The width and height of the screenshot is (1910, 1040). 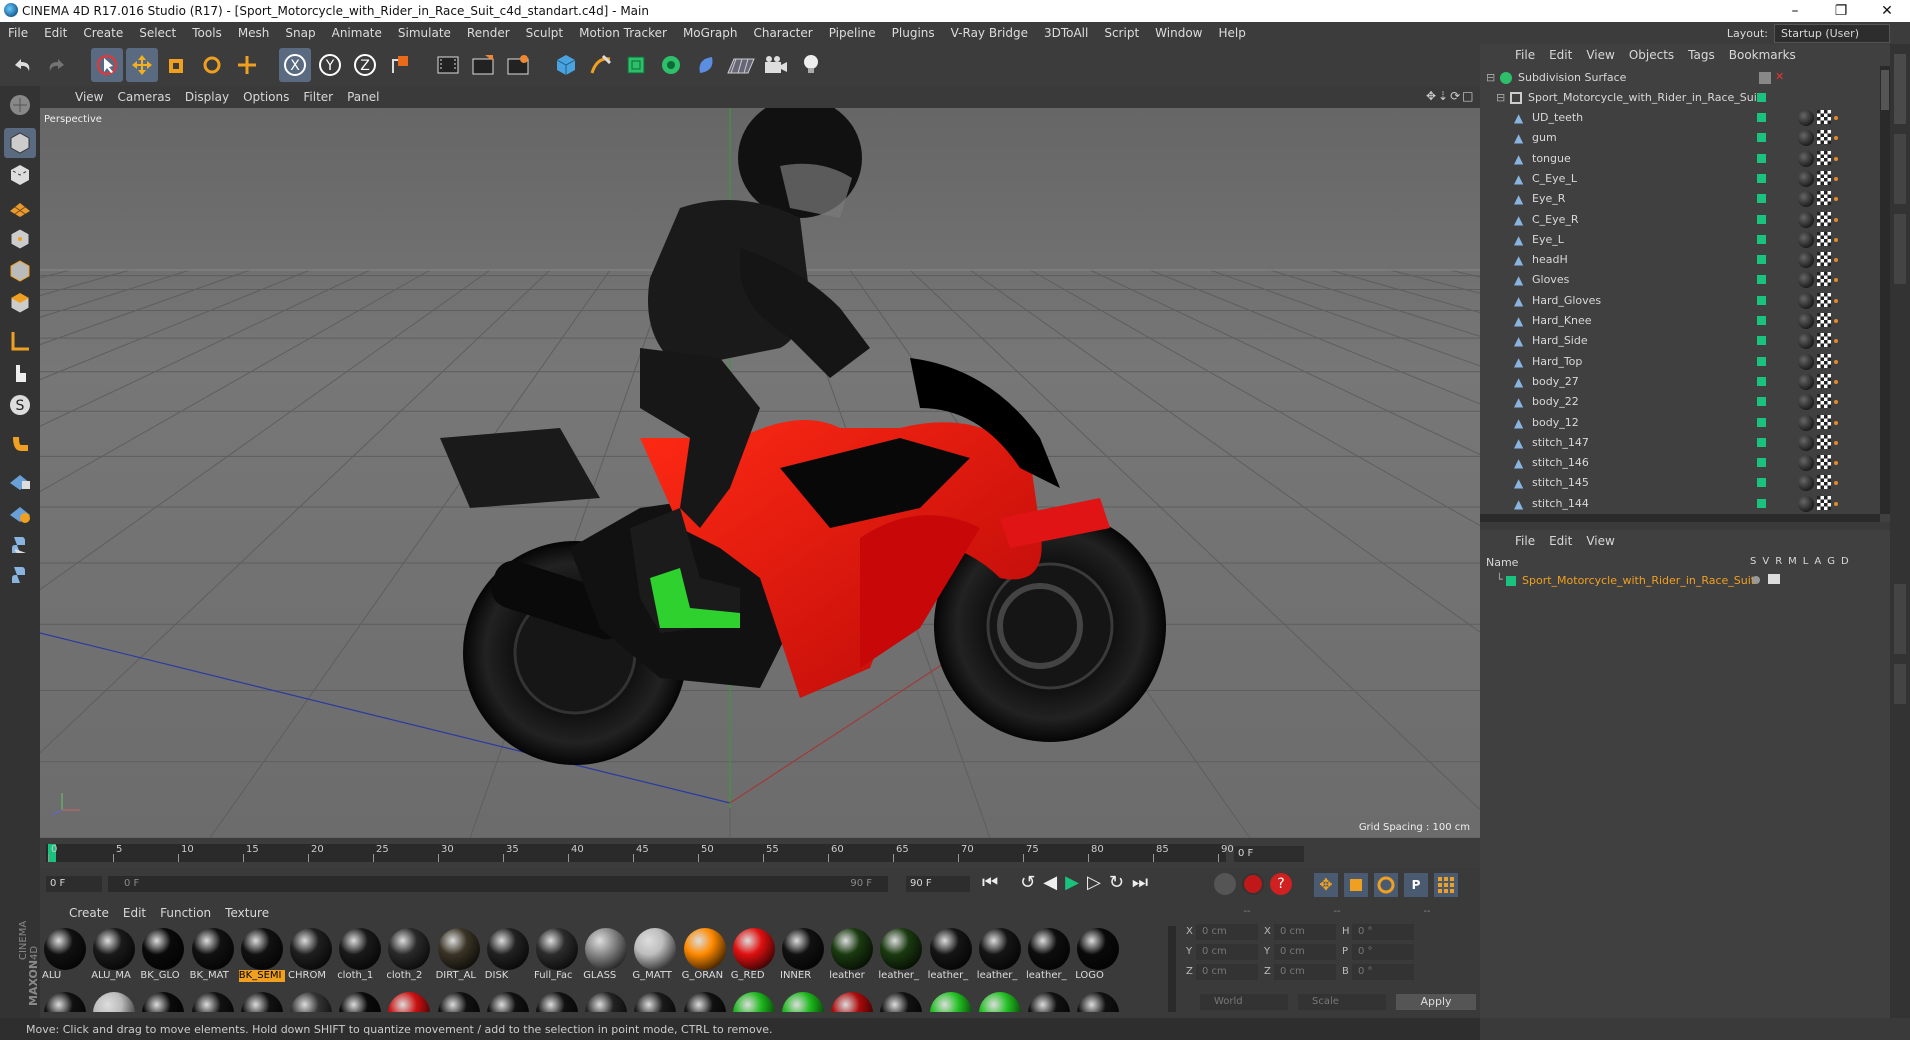 I want to click on point-level-key-icon, so click(x=1446, y=885).